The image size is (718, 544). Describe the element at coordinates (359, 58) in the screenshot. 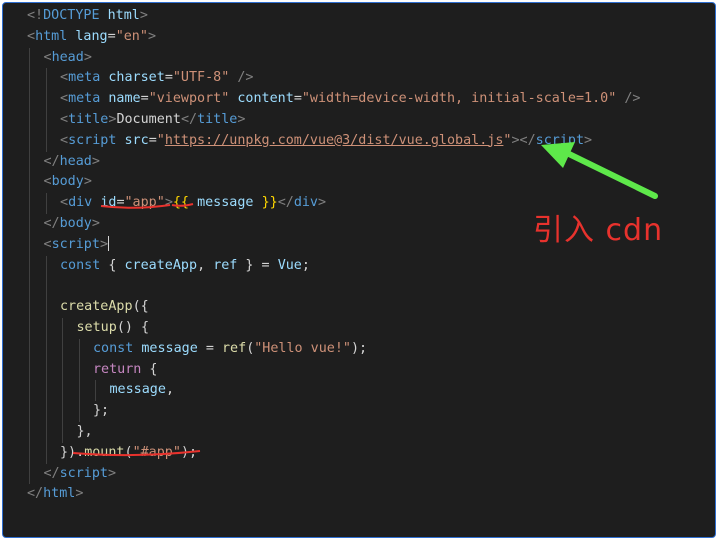

I see `code-line: <head>` at that location.